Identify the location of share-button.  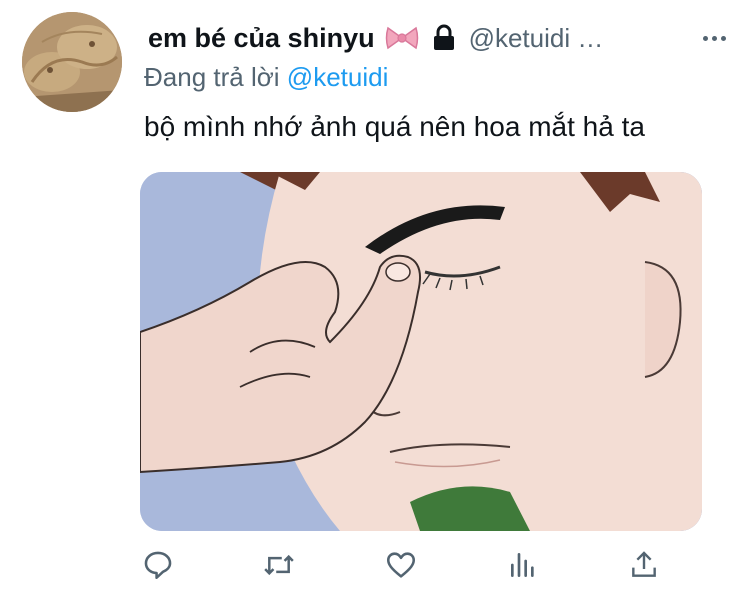
(644, 565).